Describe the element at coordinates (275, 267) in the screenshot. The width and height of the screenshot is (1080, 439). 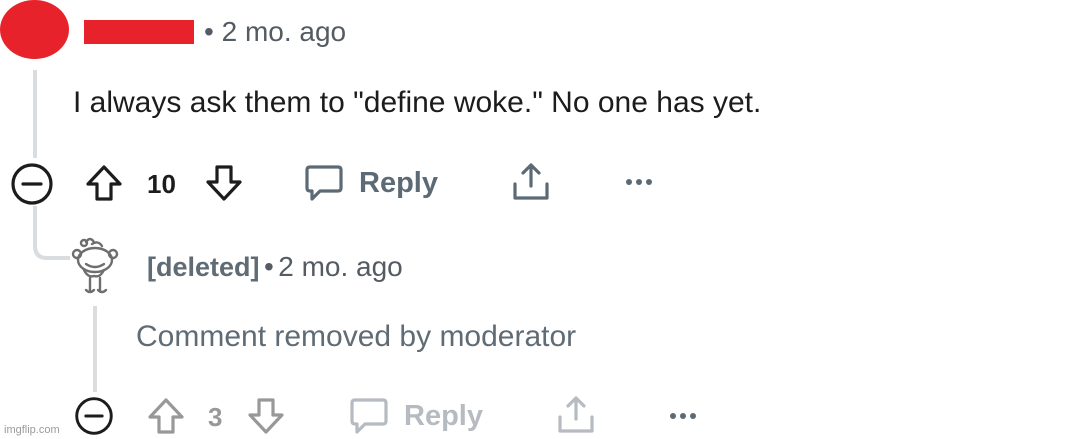
I see `reply-meta: [deleted] • 2 mo. ago` at that location.